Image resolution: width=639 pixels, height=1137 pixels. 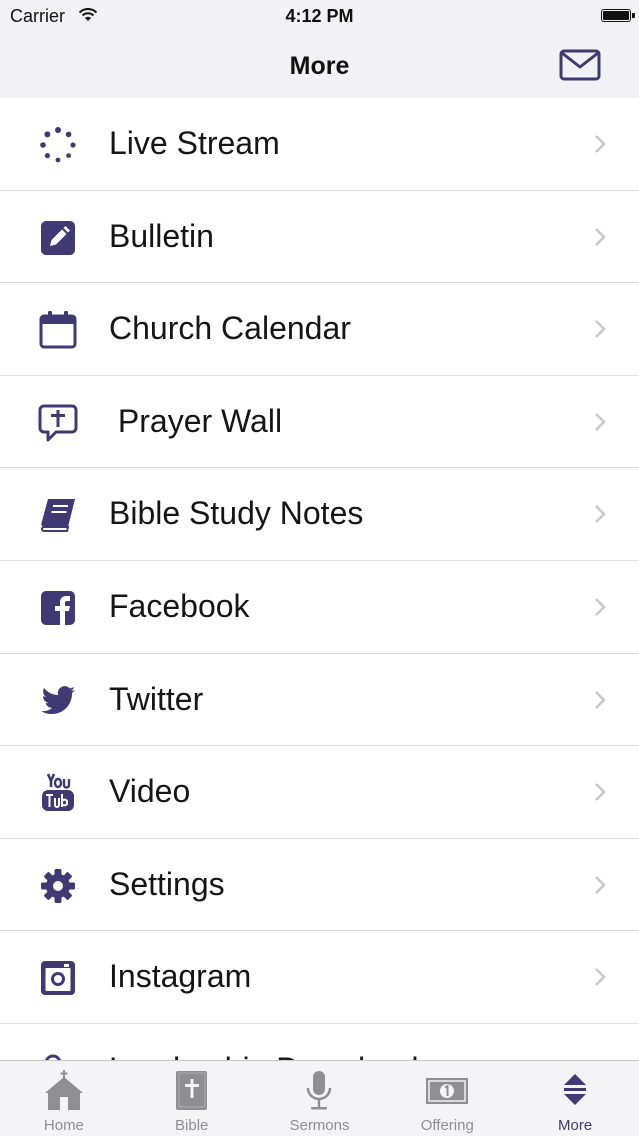 I want to click on tab-label: Home, so click(x=64, y=1125).